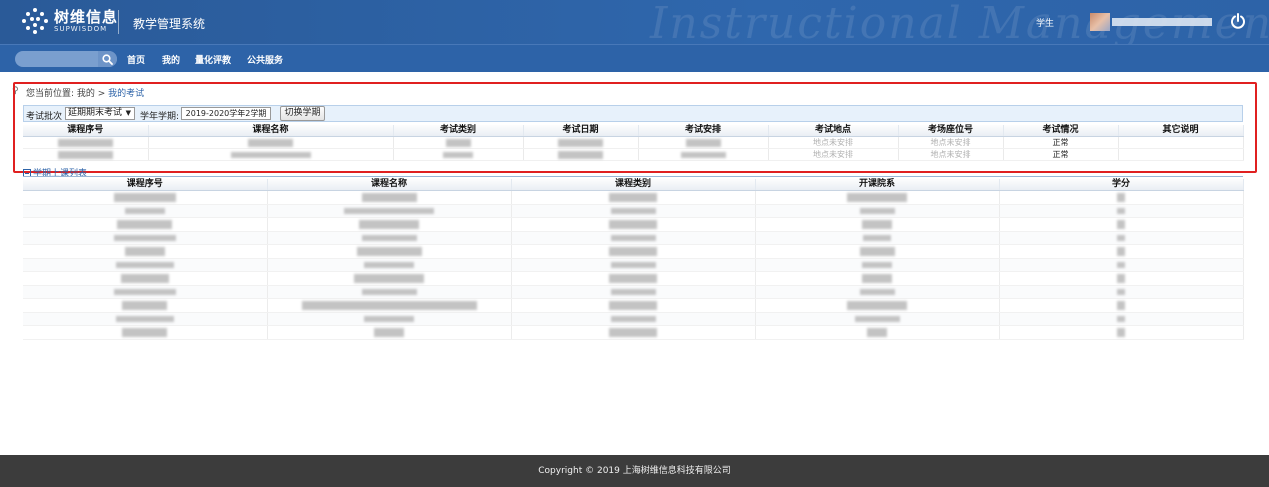 This screenshot has width=1269, height=487. What do you see at coordinates (126, 94) in the screenshot?
I see `breadcrumb-current: 我的考试` at bounding box center [126, 94].